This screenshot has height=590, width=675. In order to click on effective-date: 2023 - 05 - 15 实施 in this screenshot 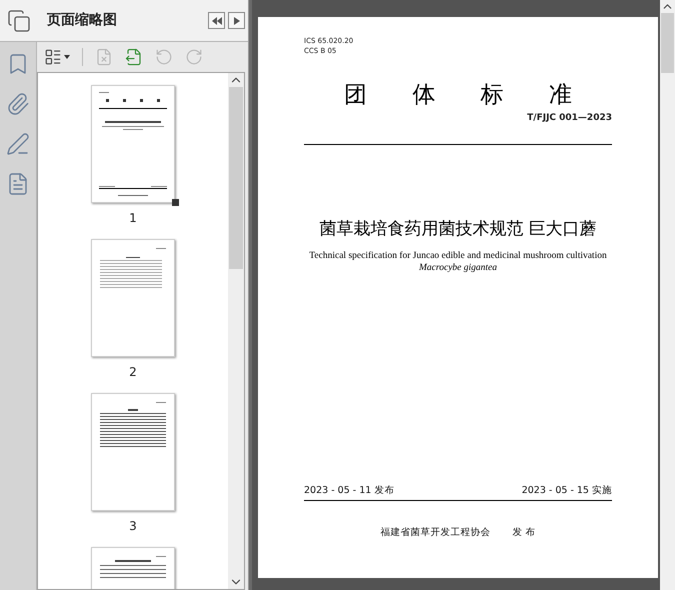, I will do `click(567, 491)`.